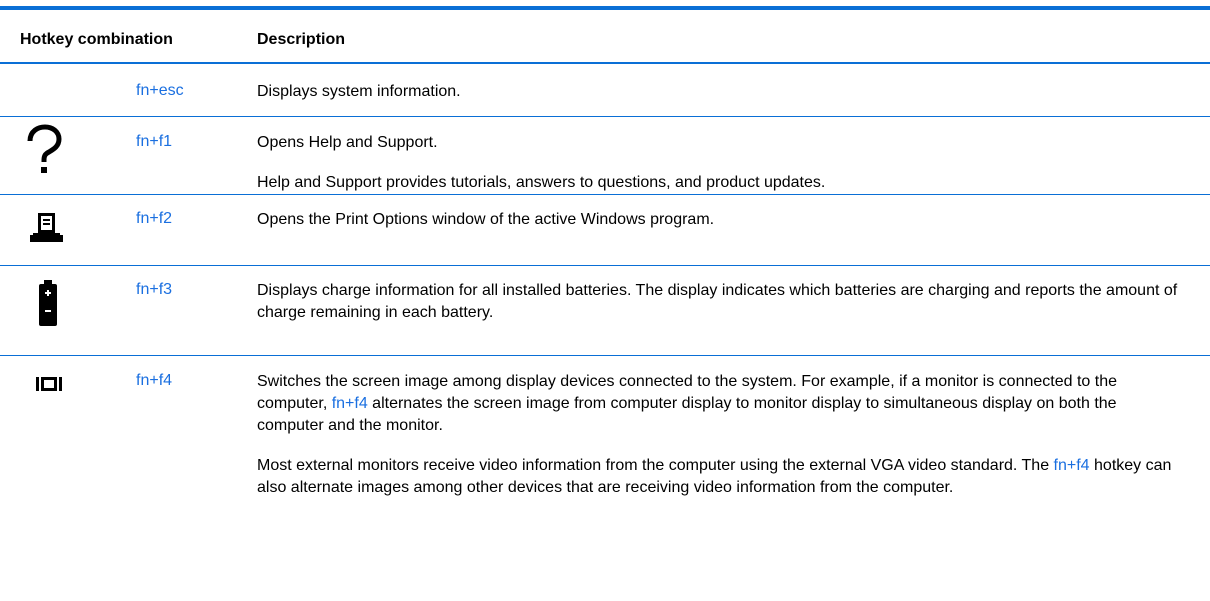  Describe the element at coordinates (722, 100) in the screenshot. I see `description: Displays system information.` at that location.